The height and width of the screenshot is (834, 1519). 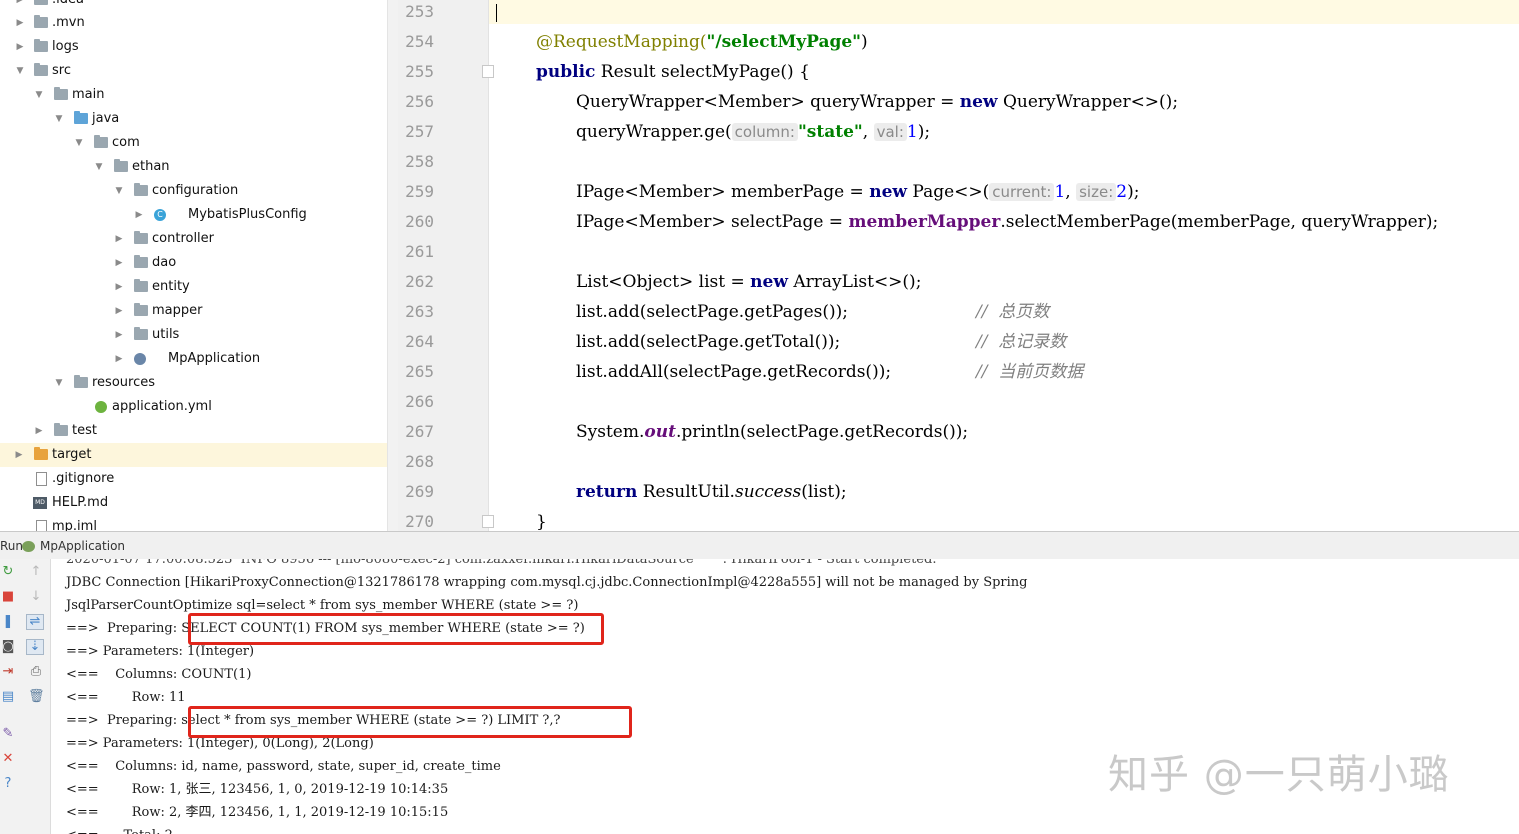 What do you see at coordinates (193, 71) in the screenshot?
I see `tree-item-src: ▼ src` at bounding box center [193, 71].